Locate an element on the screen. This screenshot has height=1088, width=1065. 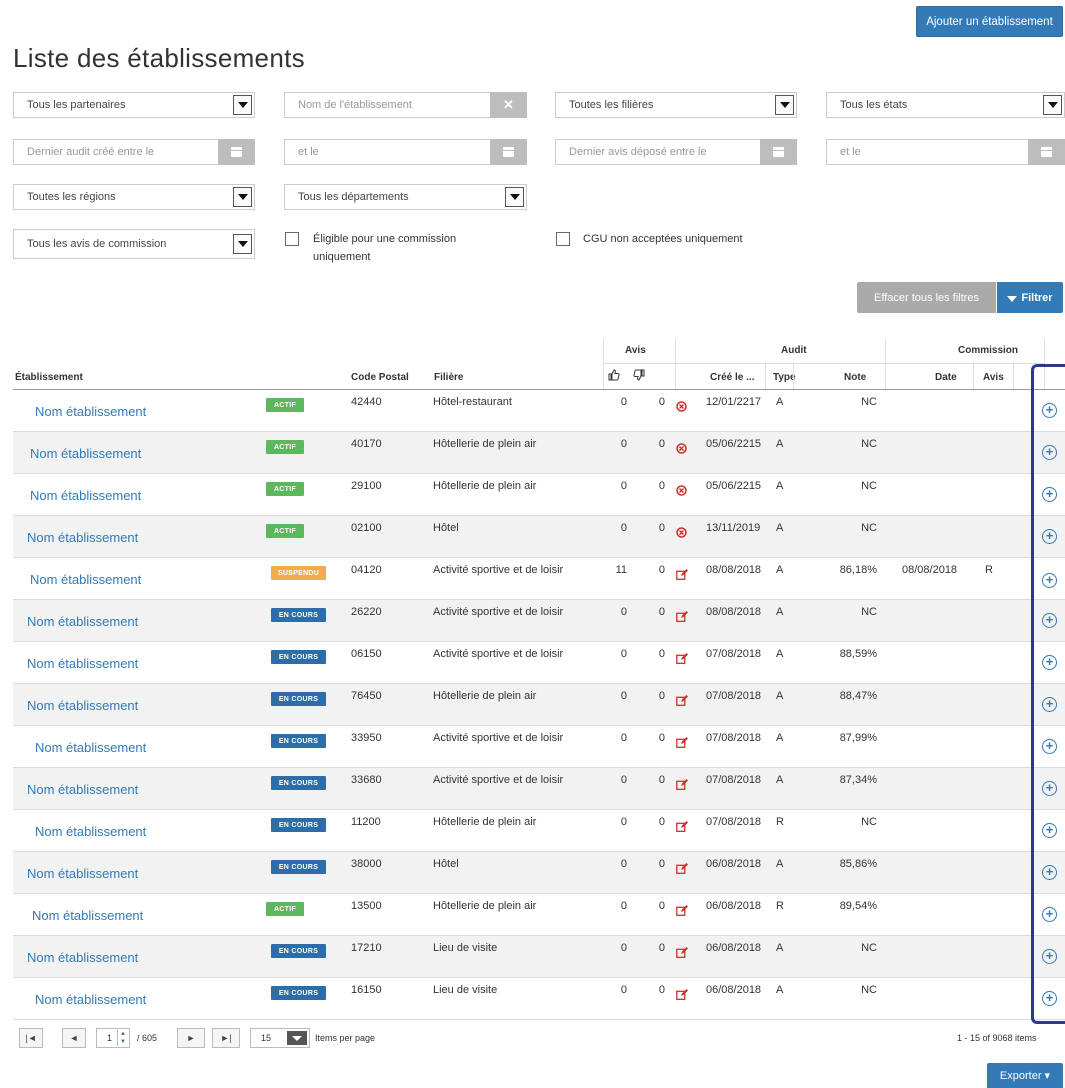
clear-name-button: ✕ is located at coordinates (508, 105).